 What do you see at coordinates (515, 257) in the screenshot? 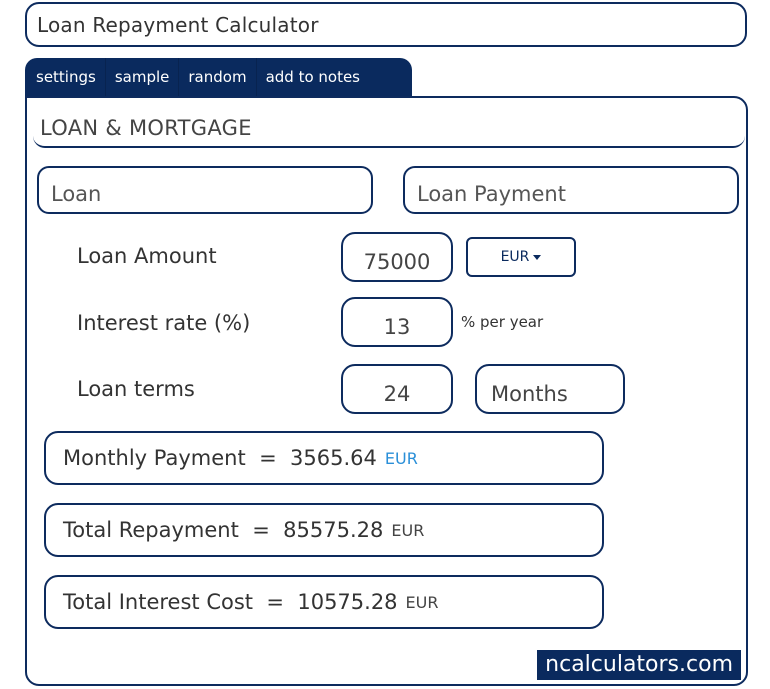
I see `currency-select-value: EUR` at bounding box center [515, 257].